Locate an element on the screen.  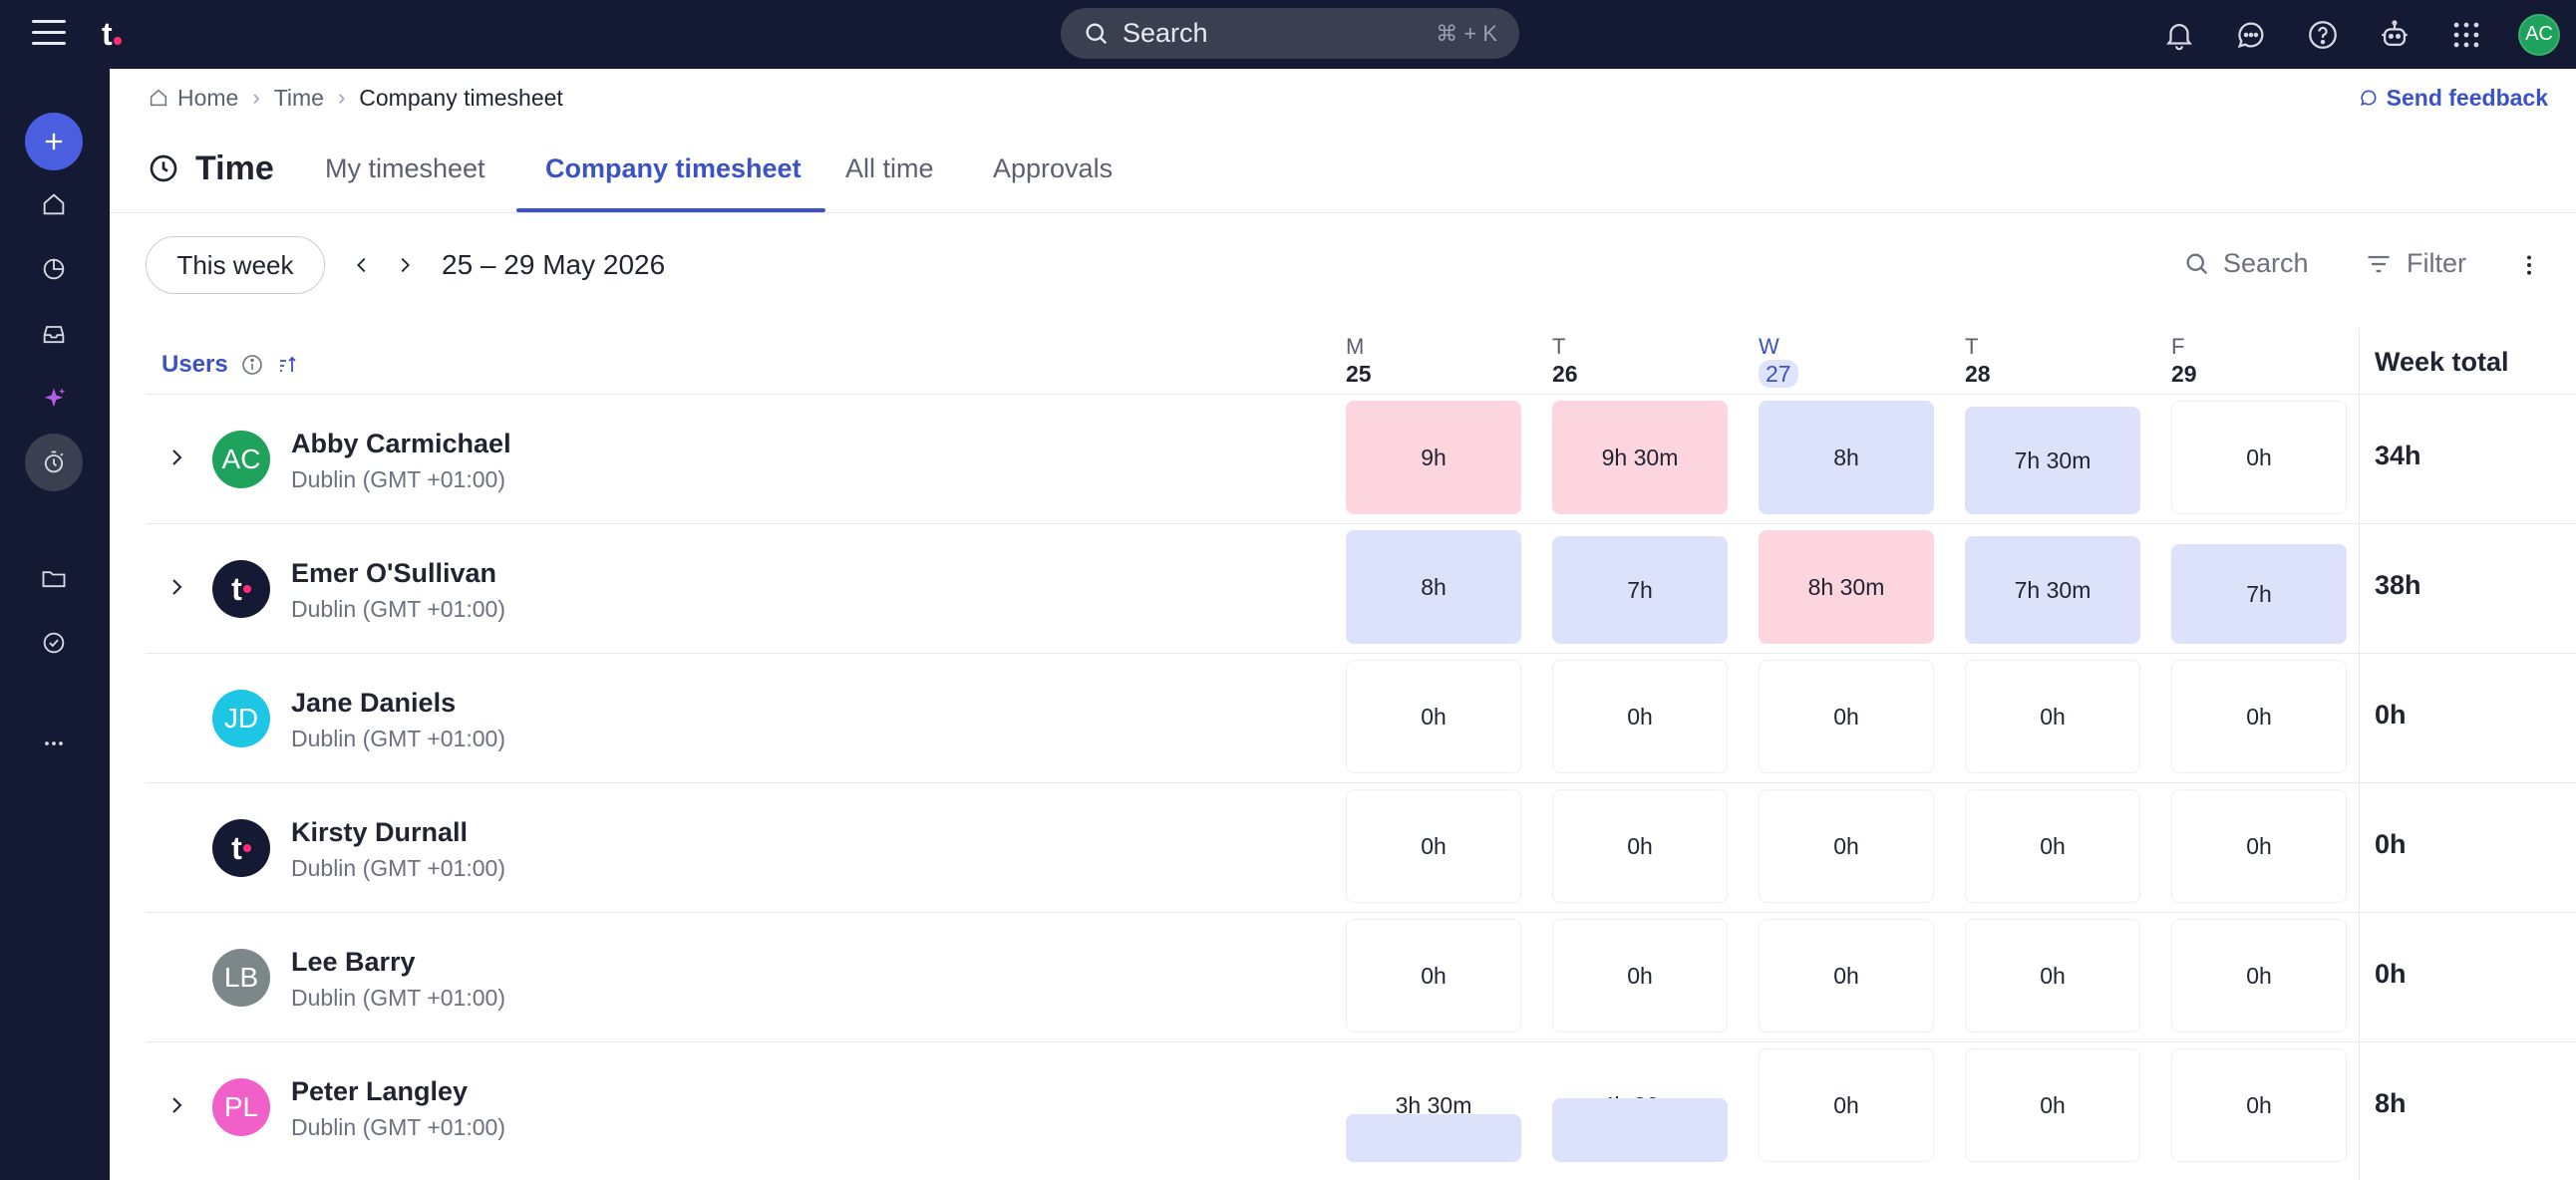
tab-my-timesheet: My timesheet is located at coordinates (405, 168).